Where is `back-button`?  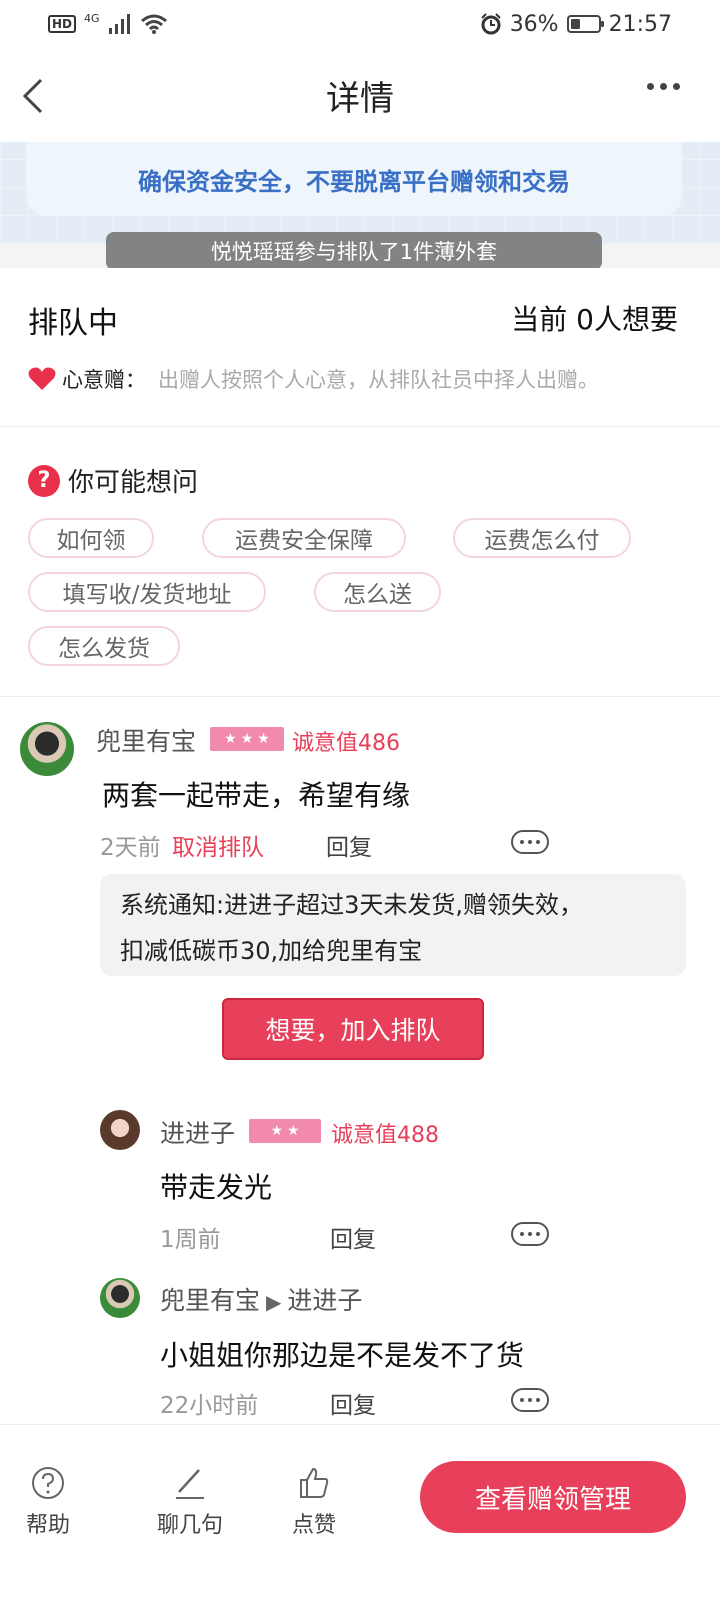 back-button is located at coordinates (33, 96).